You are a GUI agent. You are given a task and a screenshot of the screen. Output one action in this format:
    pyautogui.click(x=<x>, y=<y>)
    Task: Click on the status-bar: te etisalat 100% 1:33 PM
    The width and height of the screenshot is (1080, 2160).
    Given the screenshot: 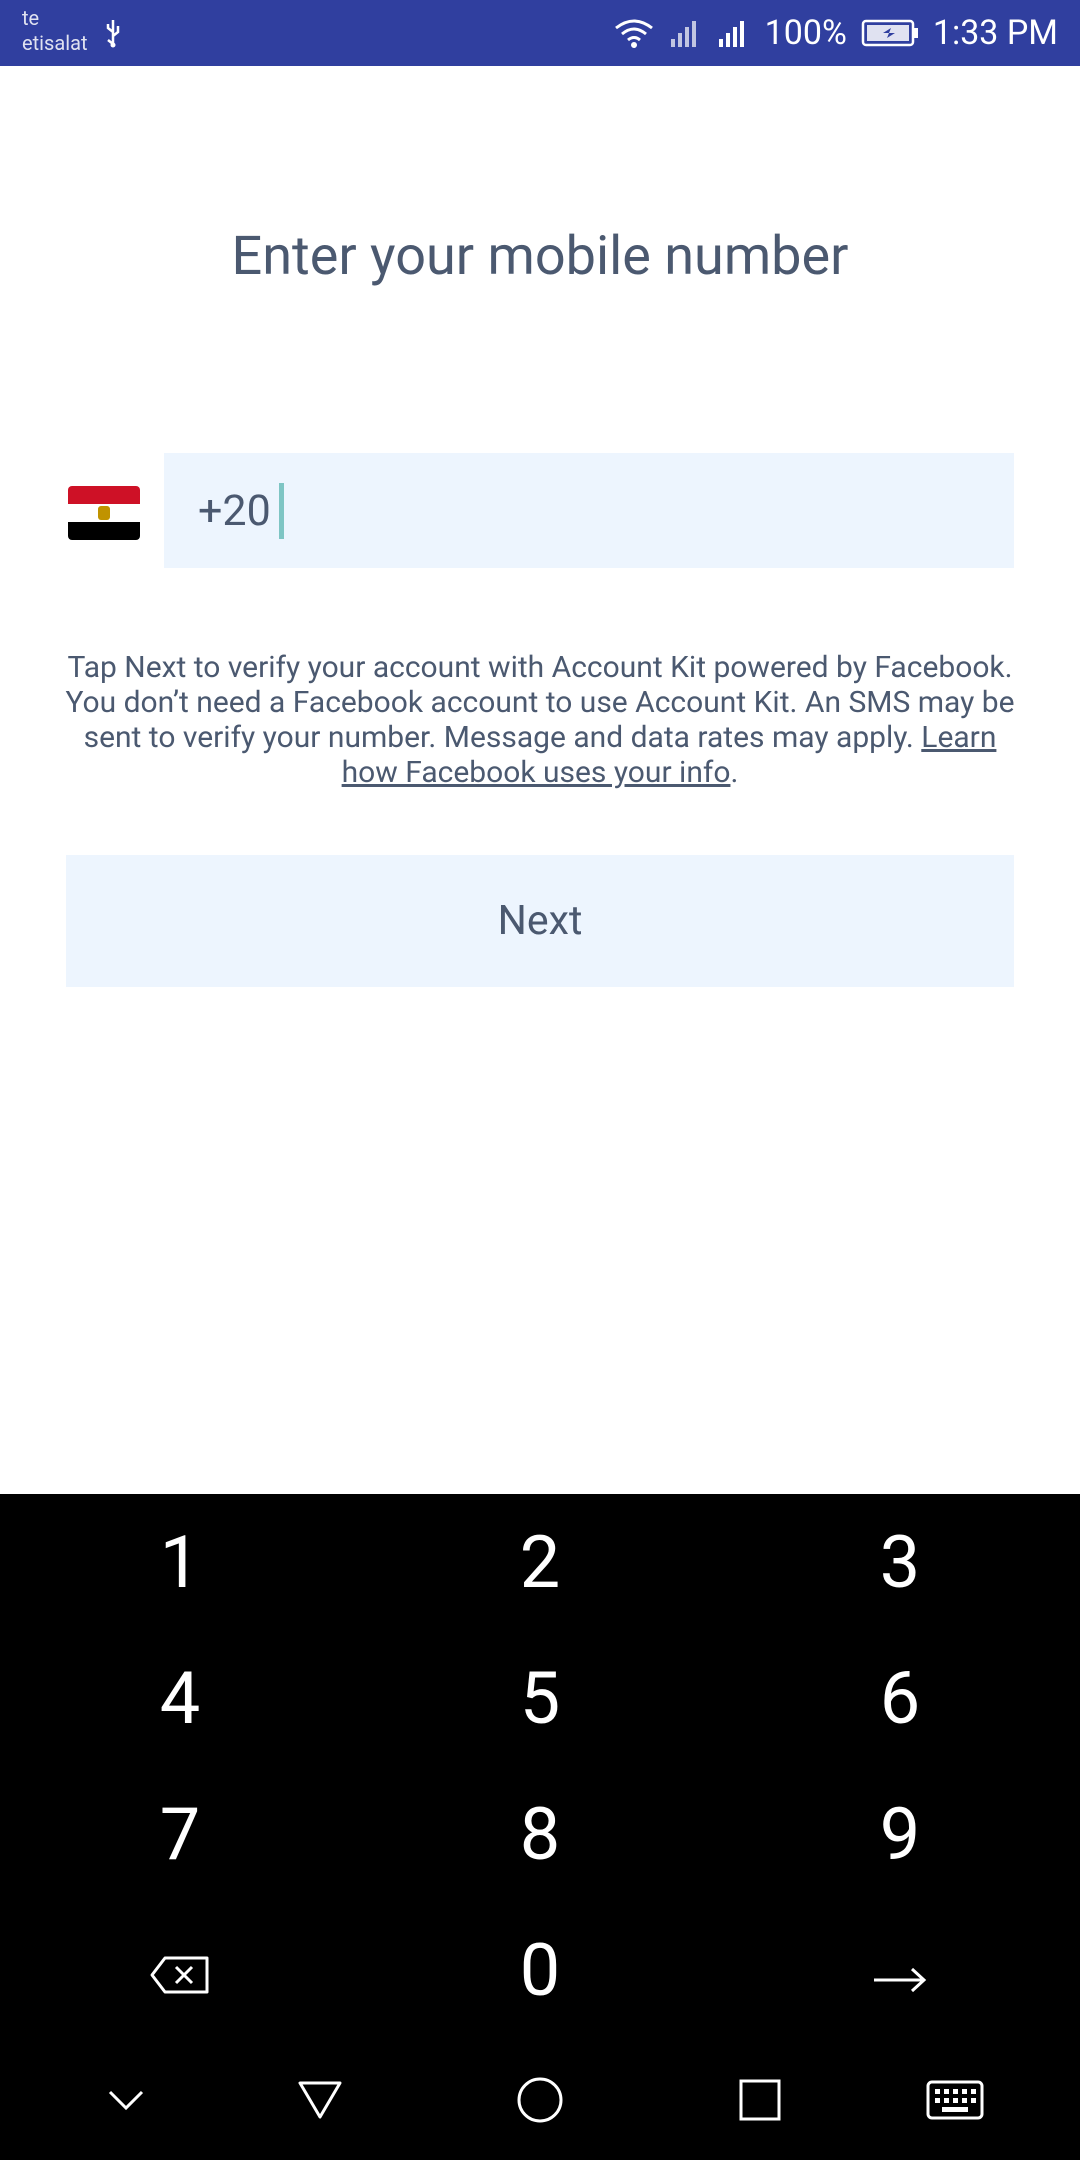 What is the action you would take?
    pyautogui.click(x=540, y=33)
    